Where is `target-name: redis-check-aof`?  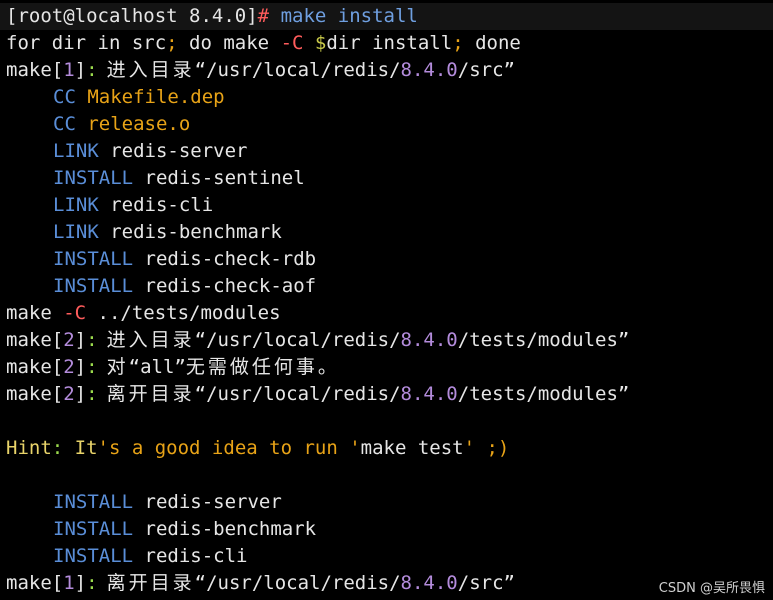 target-name: redis-check-aof is located at coordinates (230, 286).